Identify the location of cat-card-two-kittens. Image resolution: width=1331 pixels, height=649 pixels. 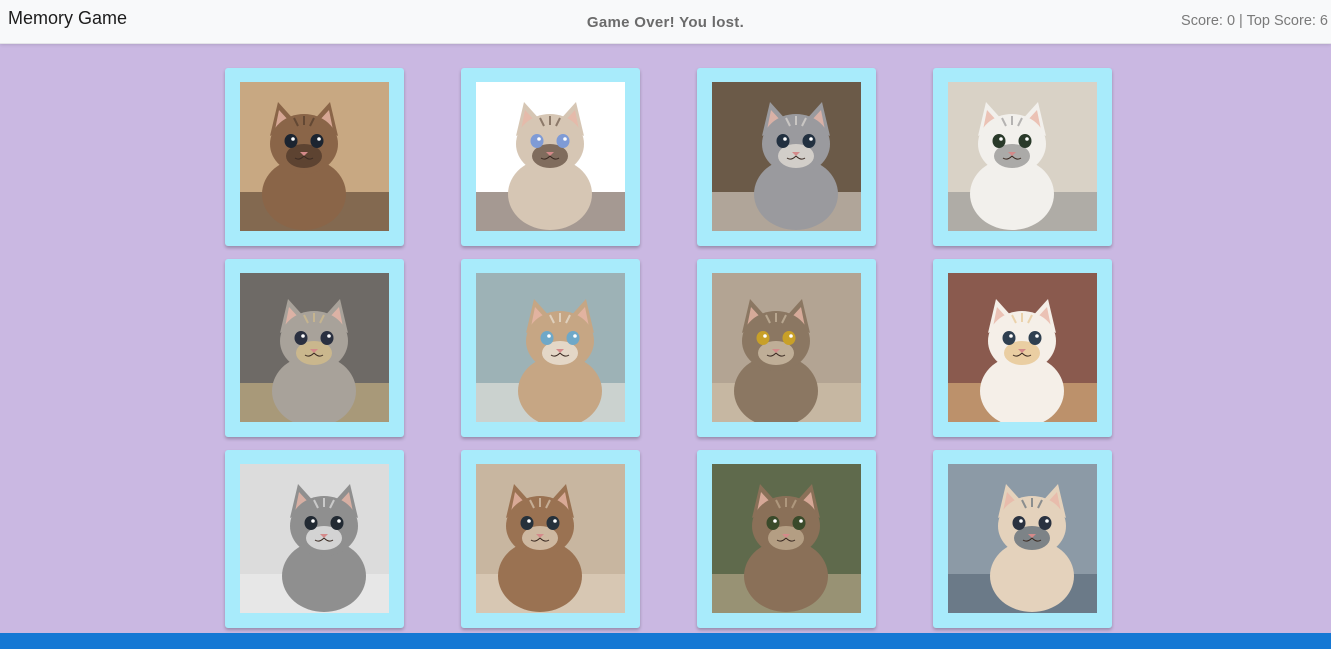
(550, 348).